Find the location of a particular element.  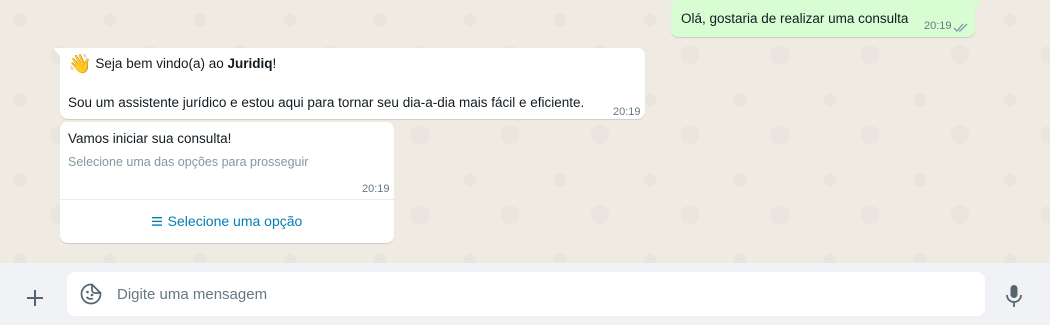

list-subtitle: Selecione uma das opções para prosseguir is located at coordinates (188, 162).